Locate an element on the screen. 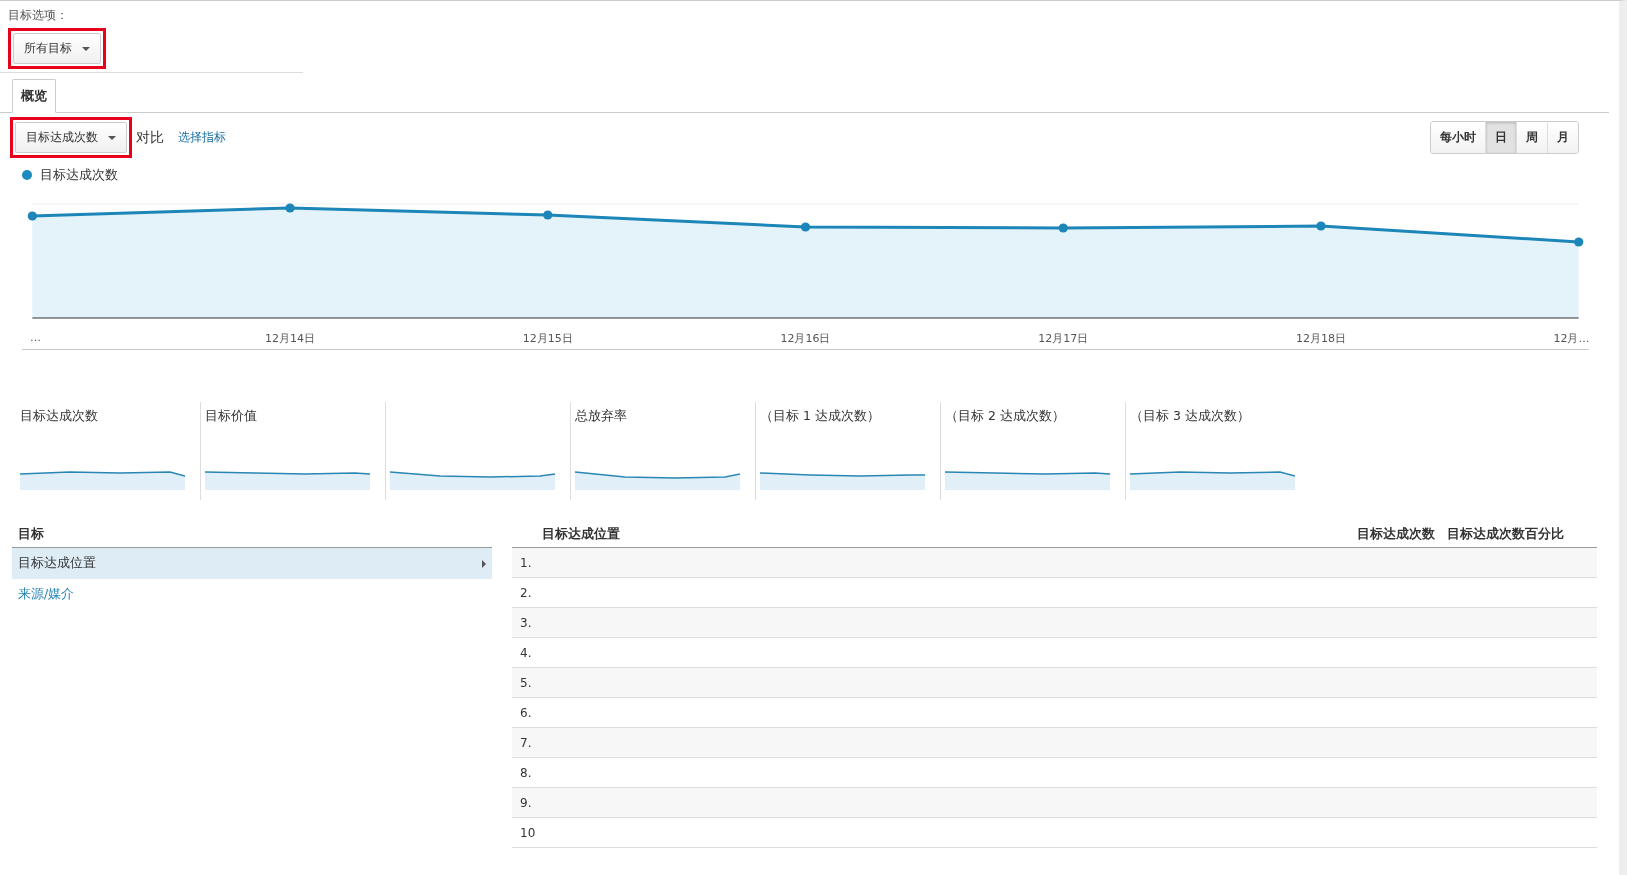 Image resolution: width=1627 pixels, height=875 pixels. x-axis-label: 12月14日 is located at coordinates (290, 338).